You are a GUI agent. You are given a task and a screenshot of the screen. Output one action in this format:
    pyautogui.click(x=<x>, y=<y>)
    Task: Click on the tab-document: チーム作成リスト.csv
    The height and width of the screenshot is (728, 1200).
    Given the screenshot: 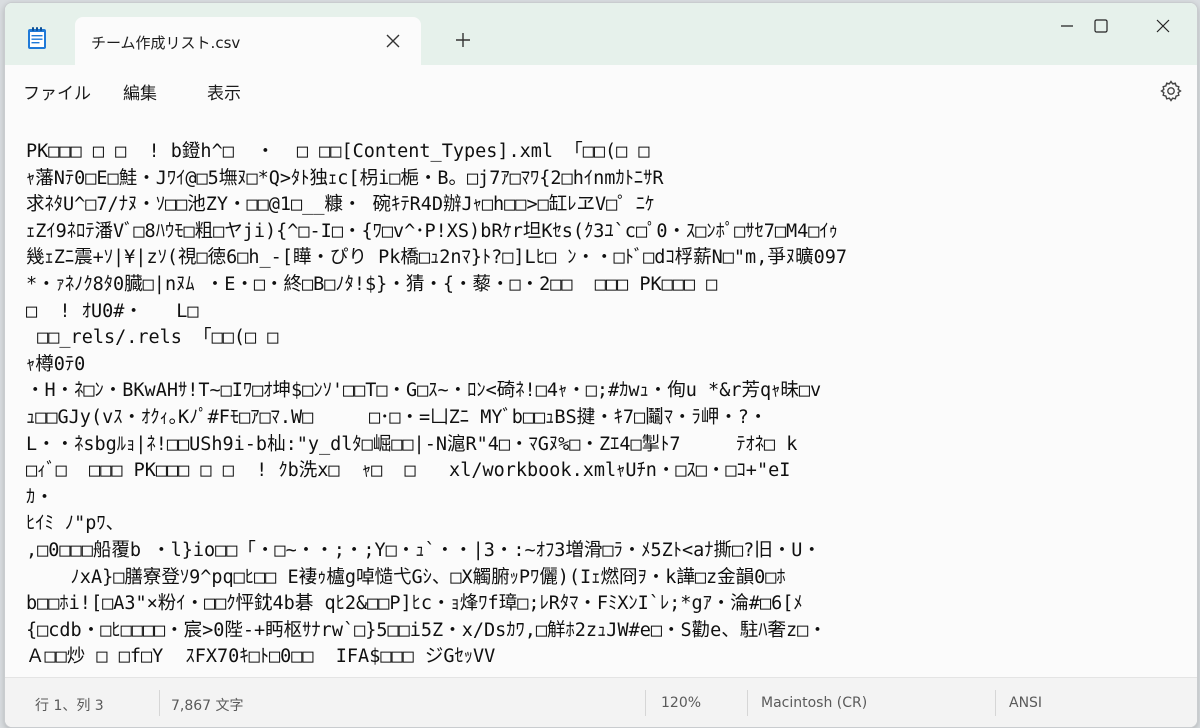 What is the action you would take?
    pyautogui.click(x=248, y=42)
    